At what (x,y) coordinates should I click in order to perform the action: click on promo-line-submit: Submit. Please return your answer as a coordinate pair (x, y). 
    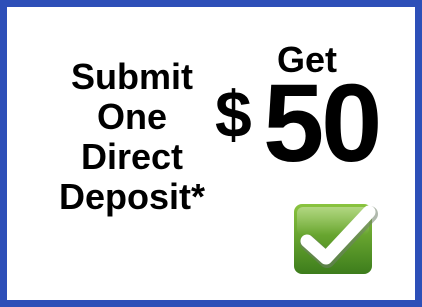
    Looking at the image, I should click on (132, 76).